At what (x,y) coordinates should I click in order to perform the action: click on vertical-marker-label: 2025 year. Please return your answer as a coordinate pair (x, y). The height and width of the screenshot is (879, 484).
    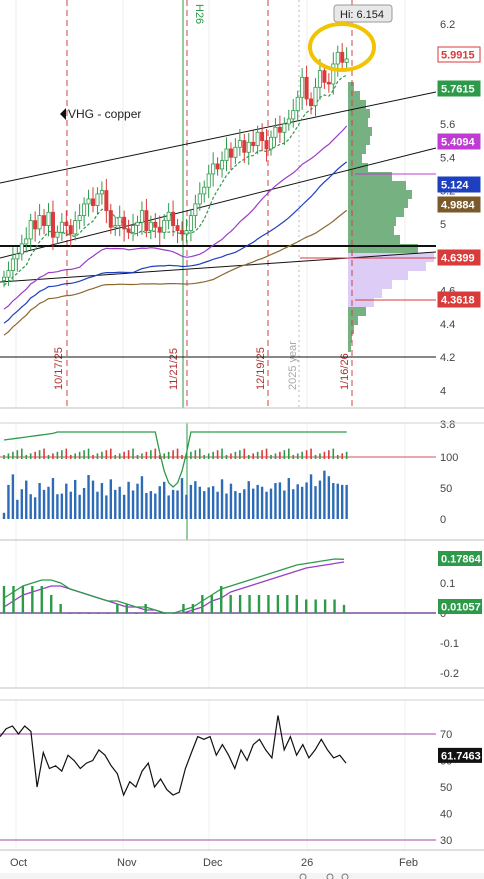
    Looking at the image, I should click on (293, 365).